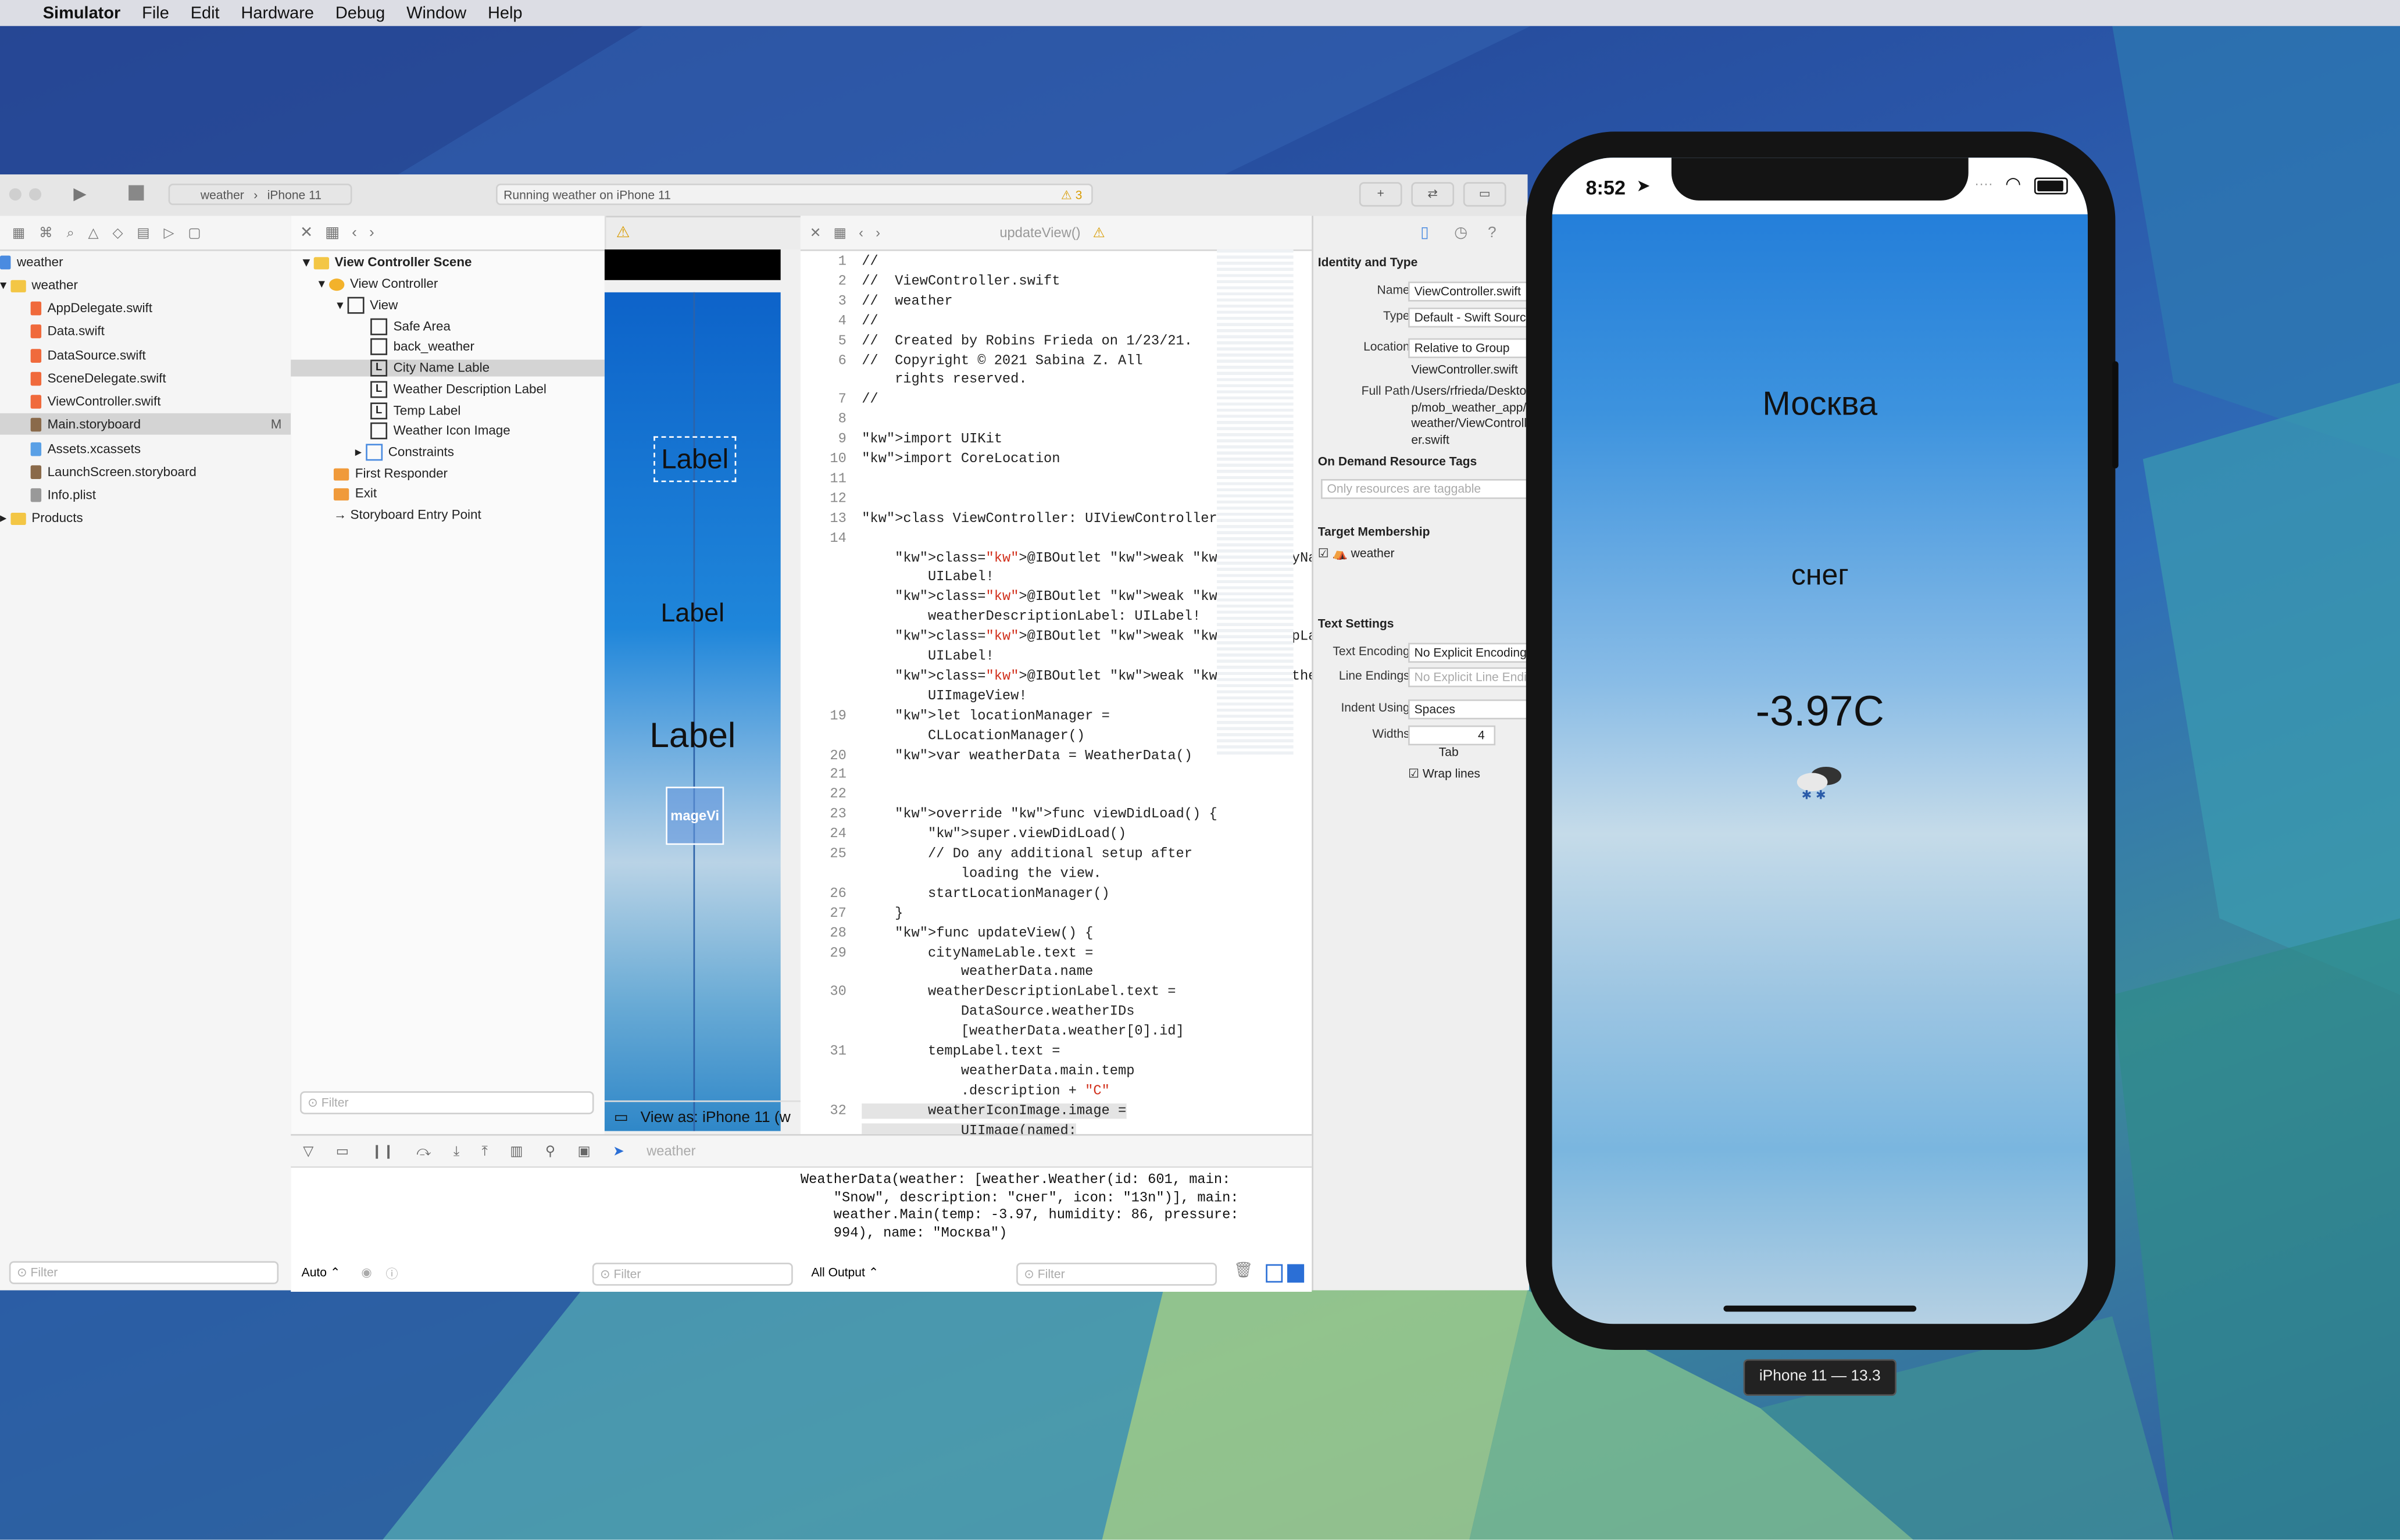  What do you see at coordinates (16, 195) in the screenshot?
I see `window-close-button` at bounding box center [16, 195].